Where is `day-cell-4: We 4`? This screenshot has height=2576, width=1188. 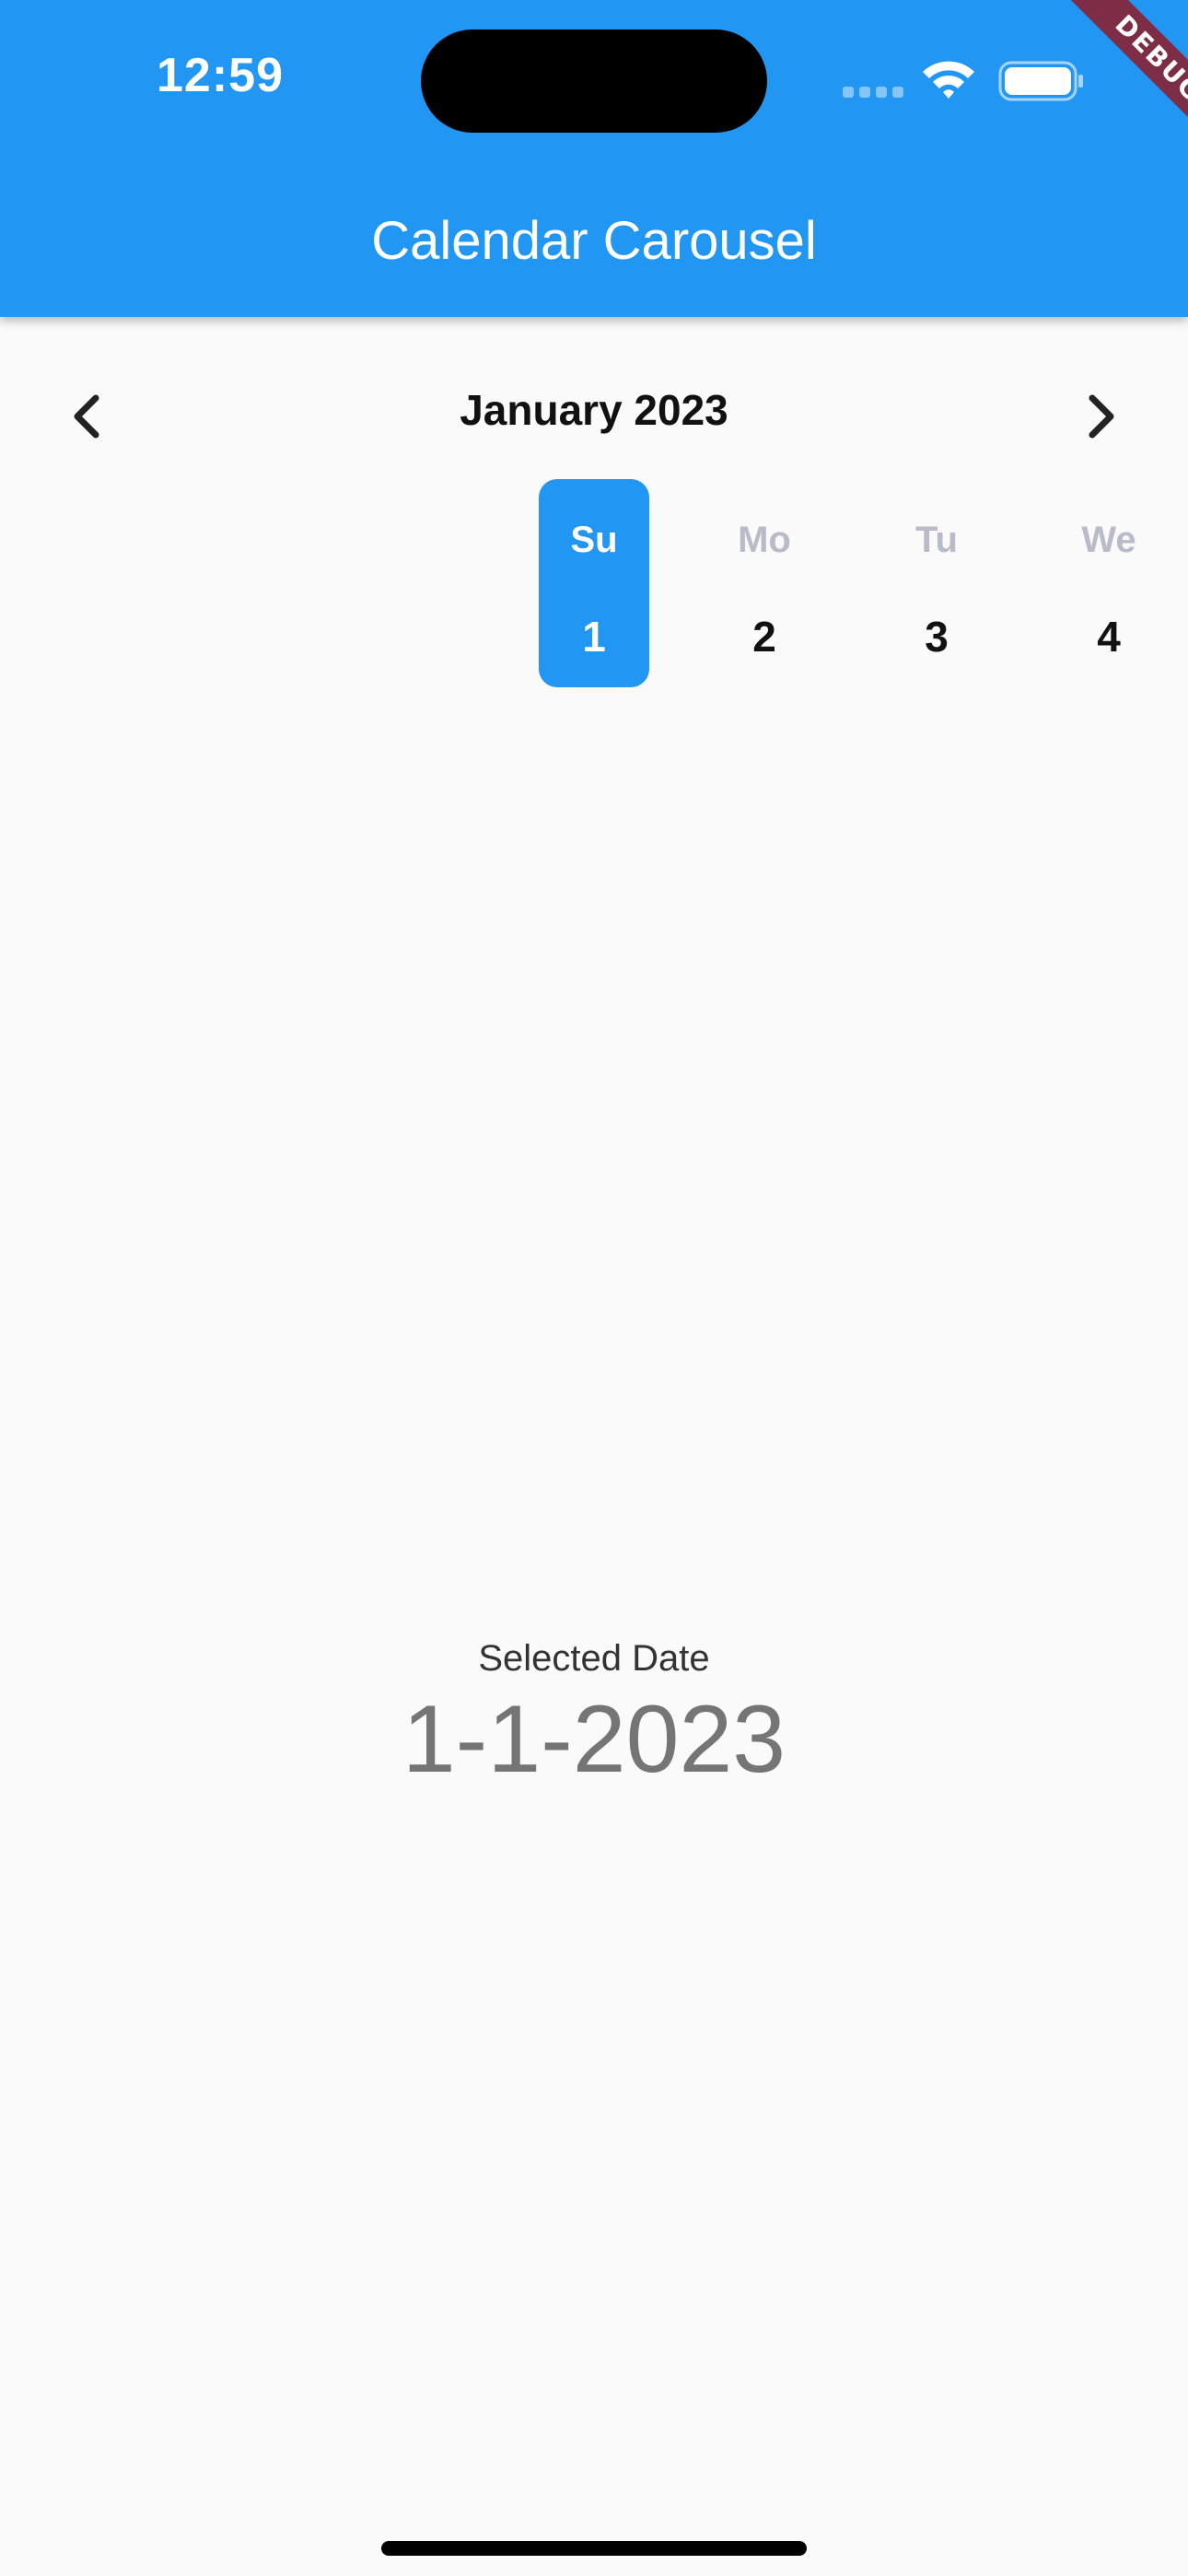 day-cell-4: We 4 is located at coordinates (1109, 583).